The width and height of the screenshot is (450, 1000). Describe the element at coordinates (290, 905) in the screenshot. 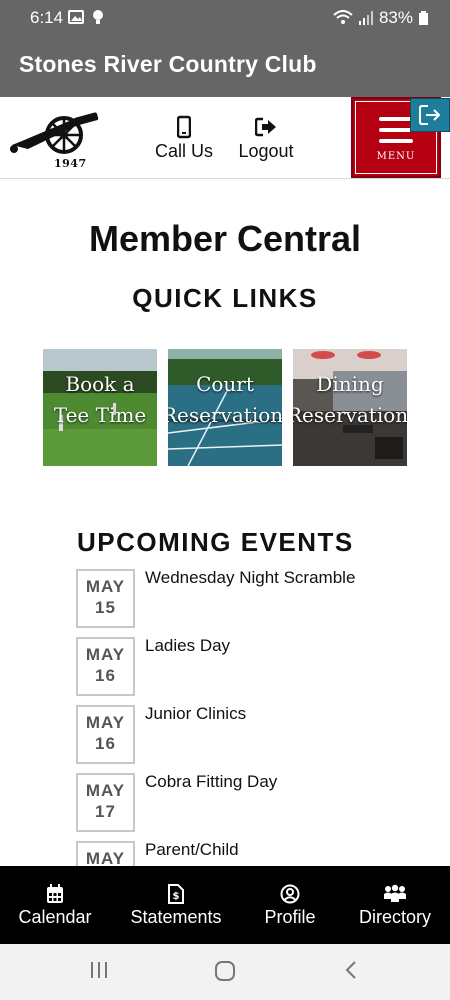

I see `nav-profile: Profile` at that location.